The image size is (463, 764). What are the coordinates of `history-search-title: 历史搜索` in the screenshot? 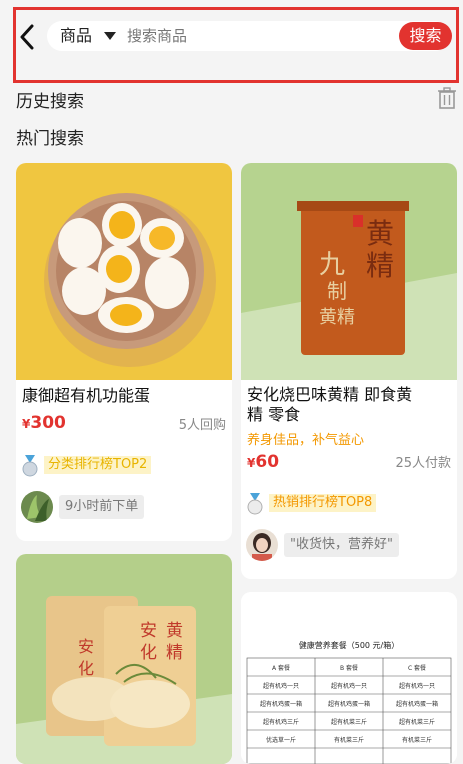 It's located at (50, 102).